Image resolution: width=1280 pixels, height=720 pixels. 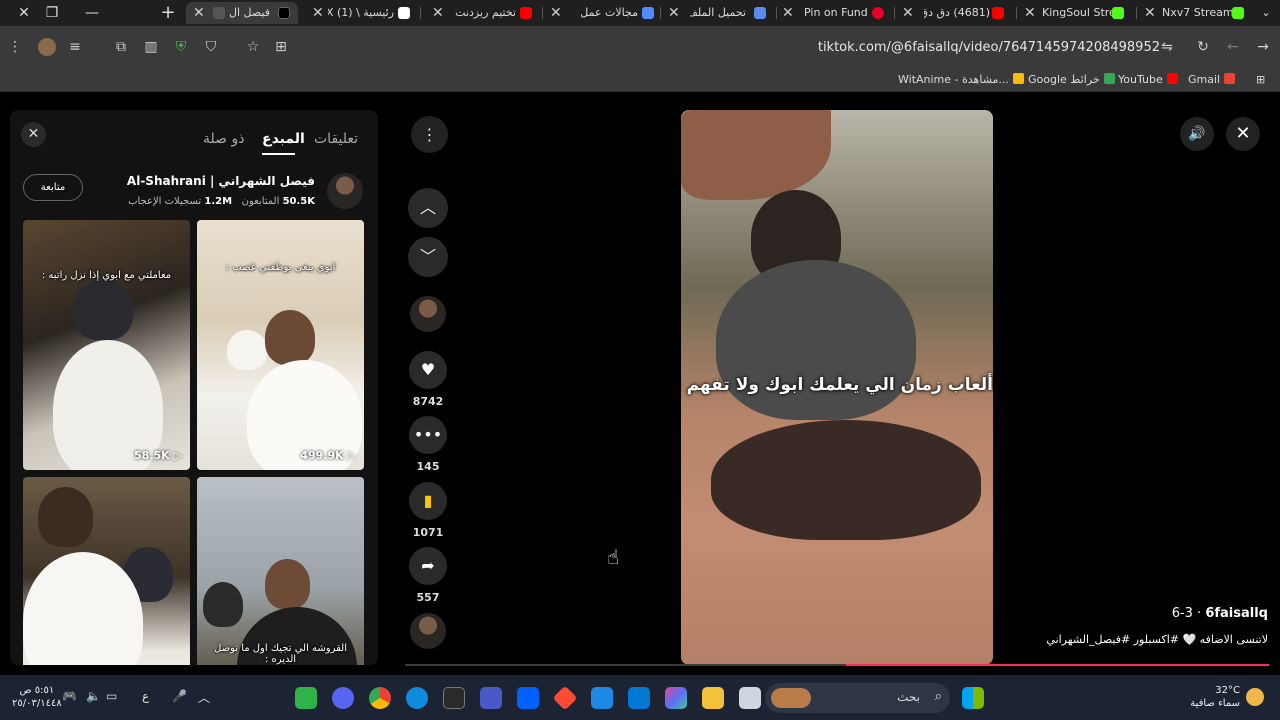 I want to click on tab-gemini: ✕ مجالات عمل, so click(x=603, y=13).